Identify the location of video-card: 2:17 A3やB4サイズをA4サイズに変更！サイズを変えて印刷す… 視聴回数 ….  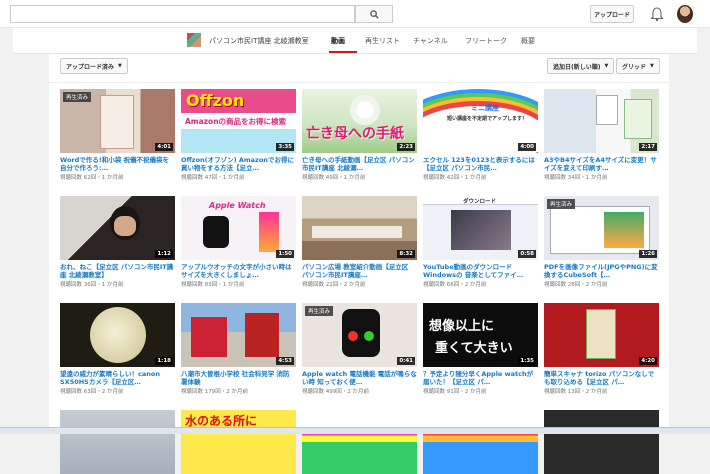
(601, 135).